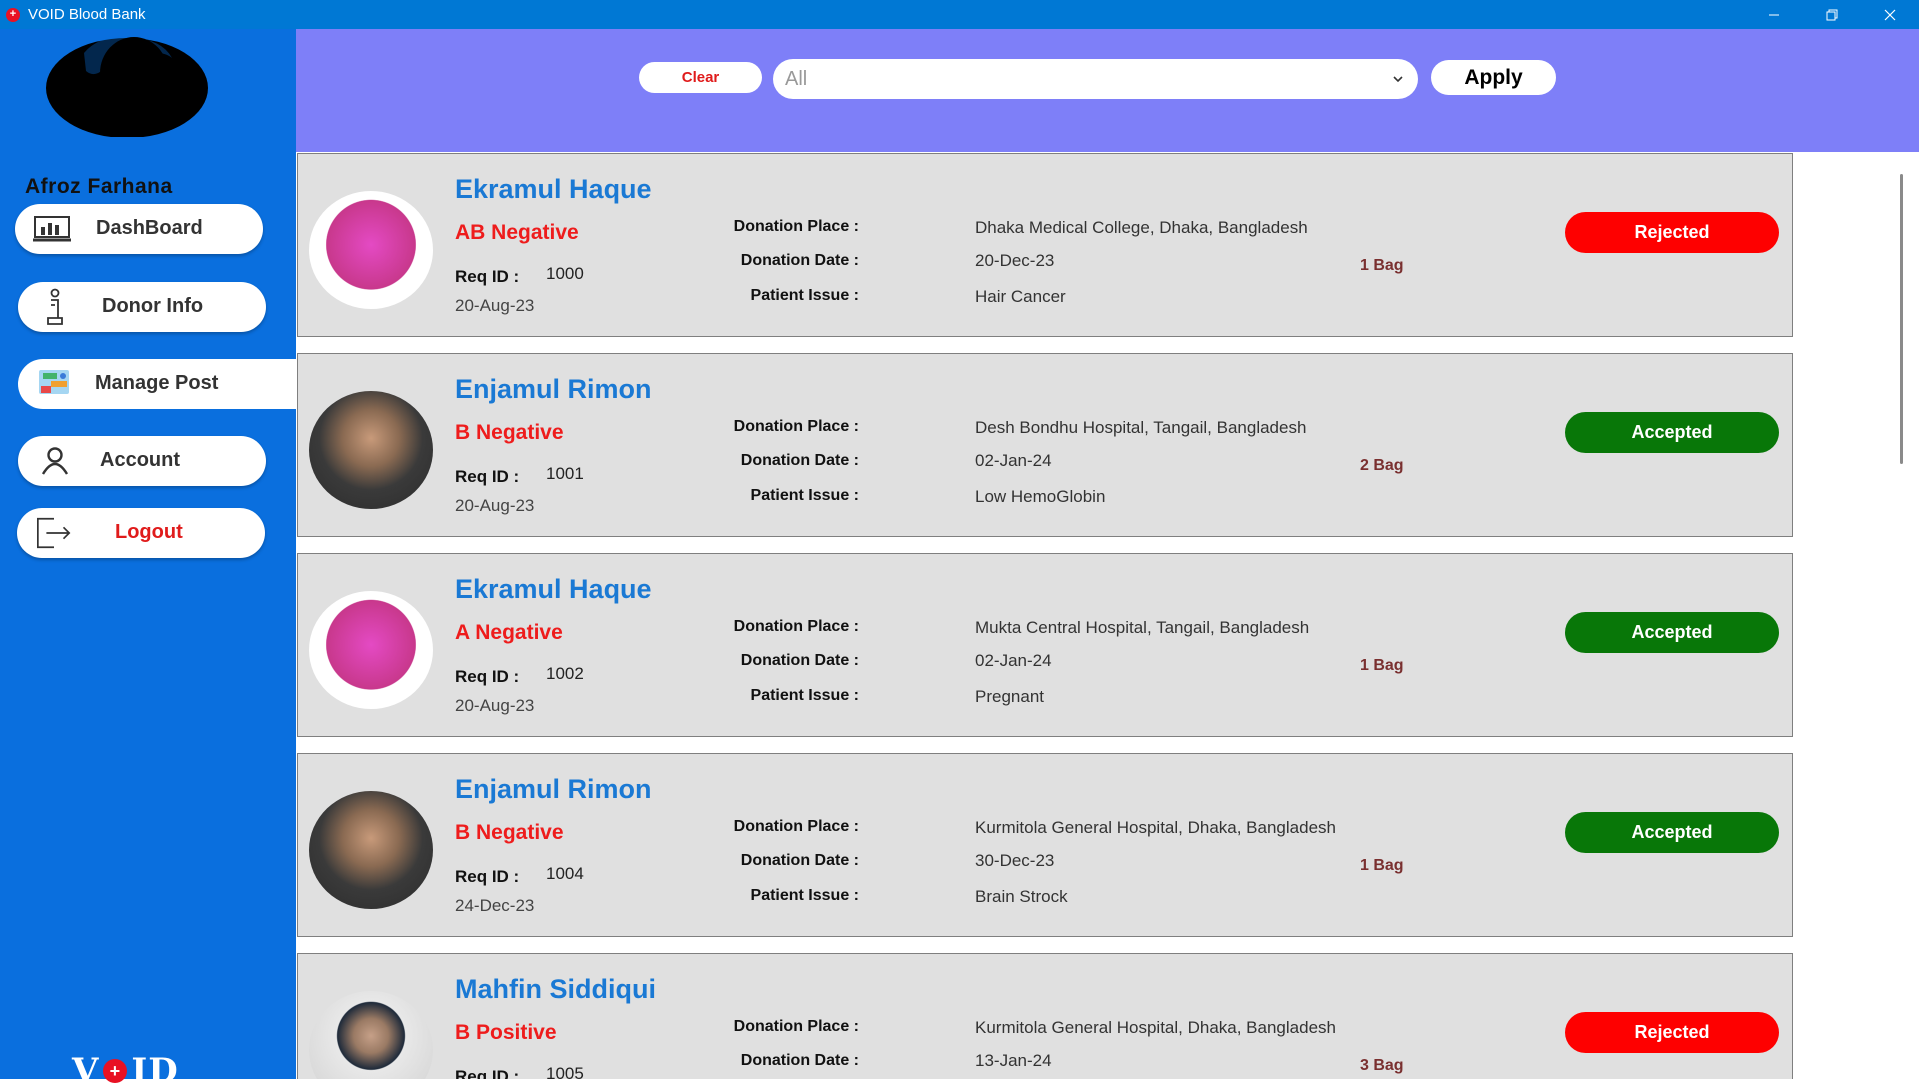  What do you see at coordinates (796, 78) in the screenshot?
I see `status-filter-value: All` at bounding box center [796, 78].